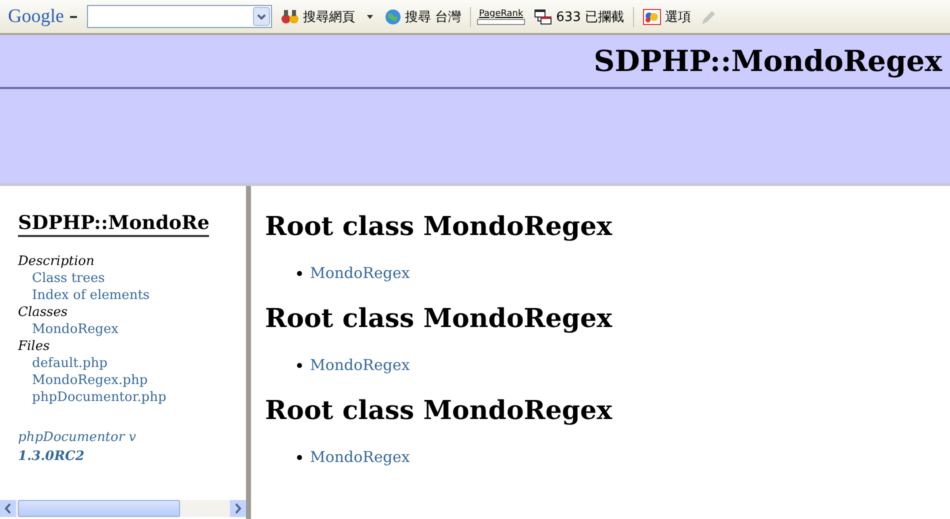 This screenshot has width=950, height=519. I want to click on nav-link: Class trees, so click(61, 278).